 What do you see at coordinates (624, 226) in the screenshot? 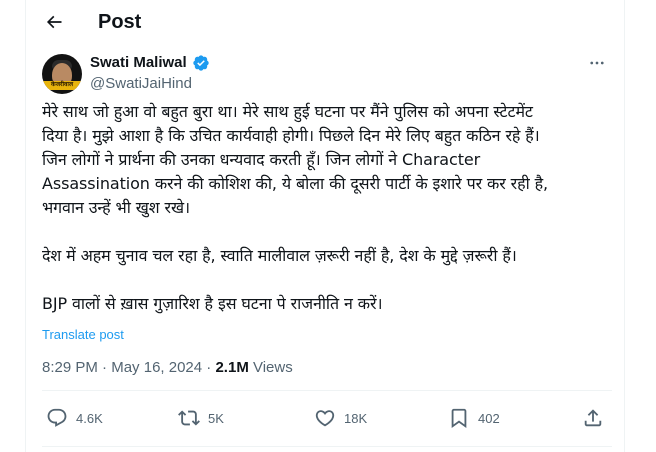
I see `timeline-right-border` at bounding box center [624, 226].